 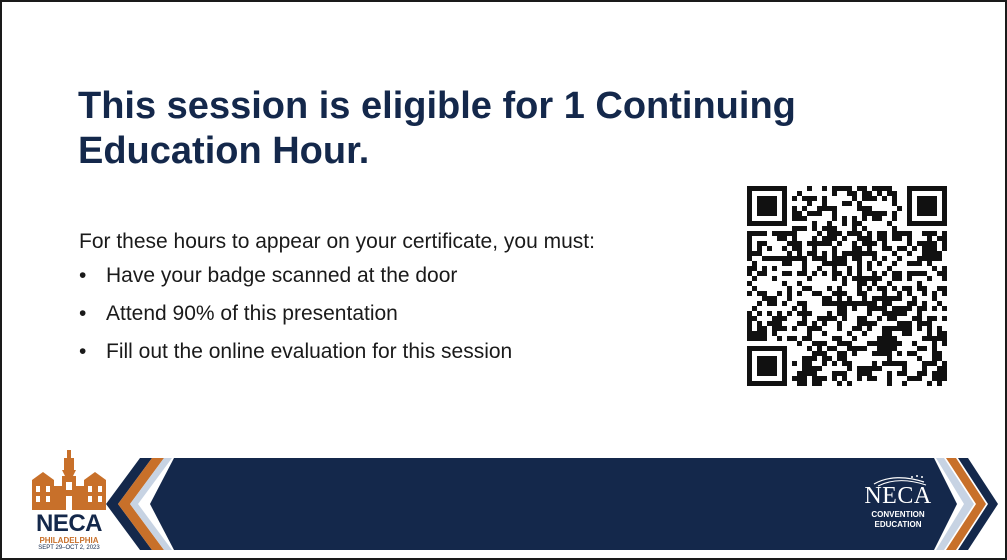 What do you see at coordinates (847, 286) in the screenshot?
I see `qr-code-icon` at bounding box center [847, 286].